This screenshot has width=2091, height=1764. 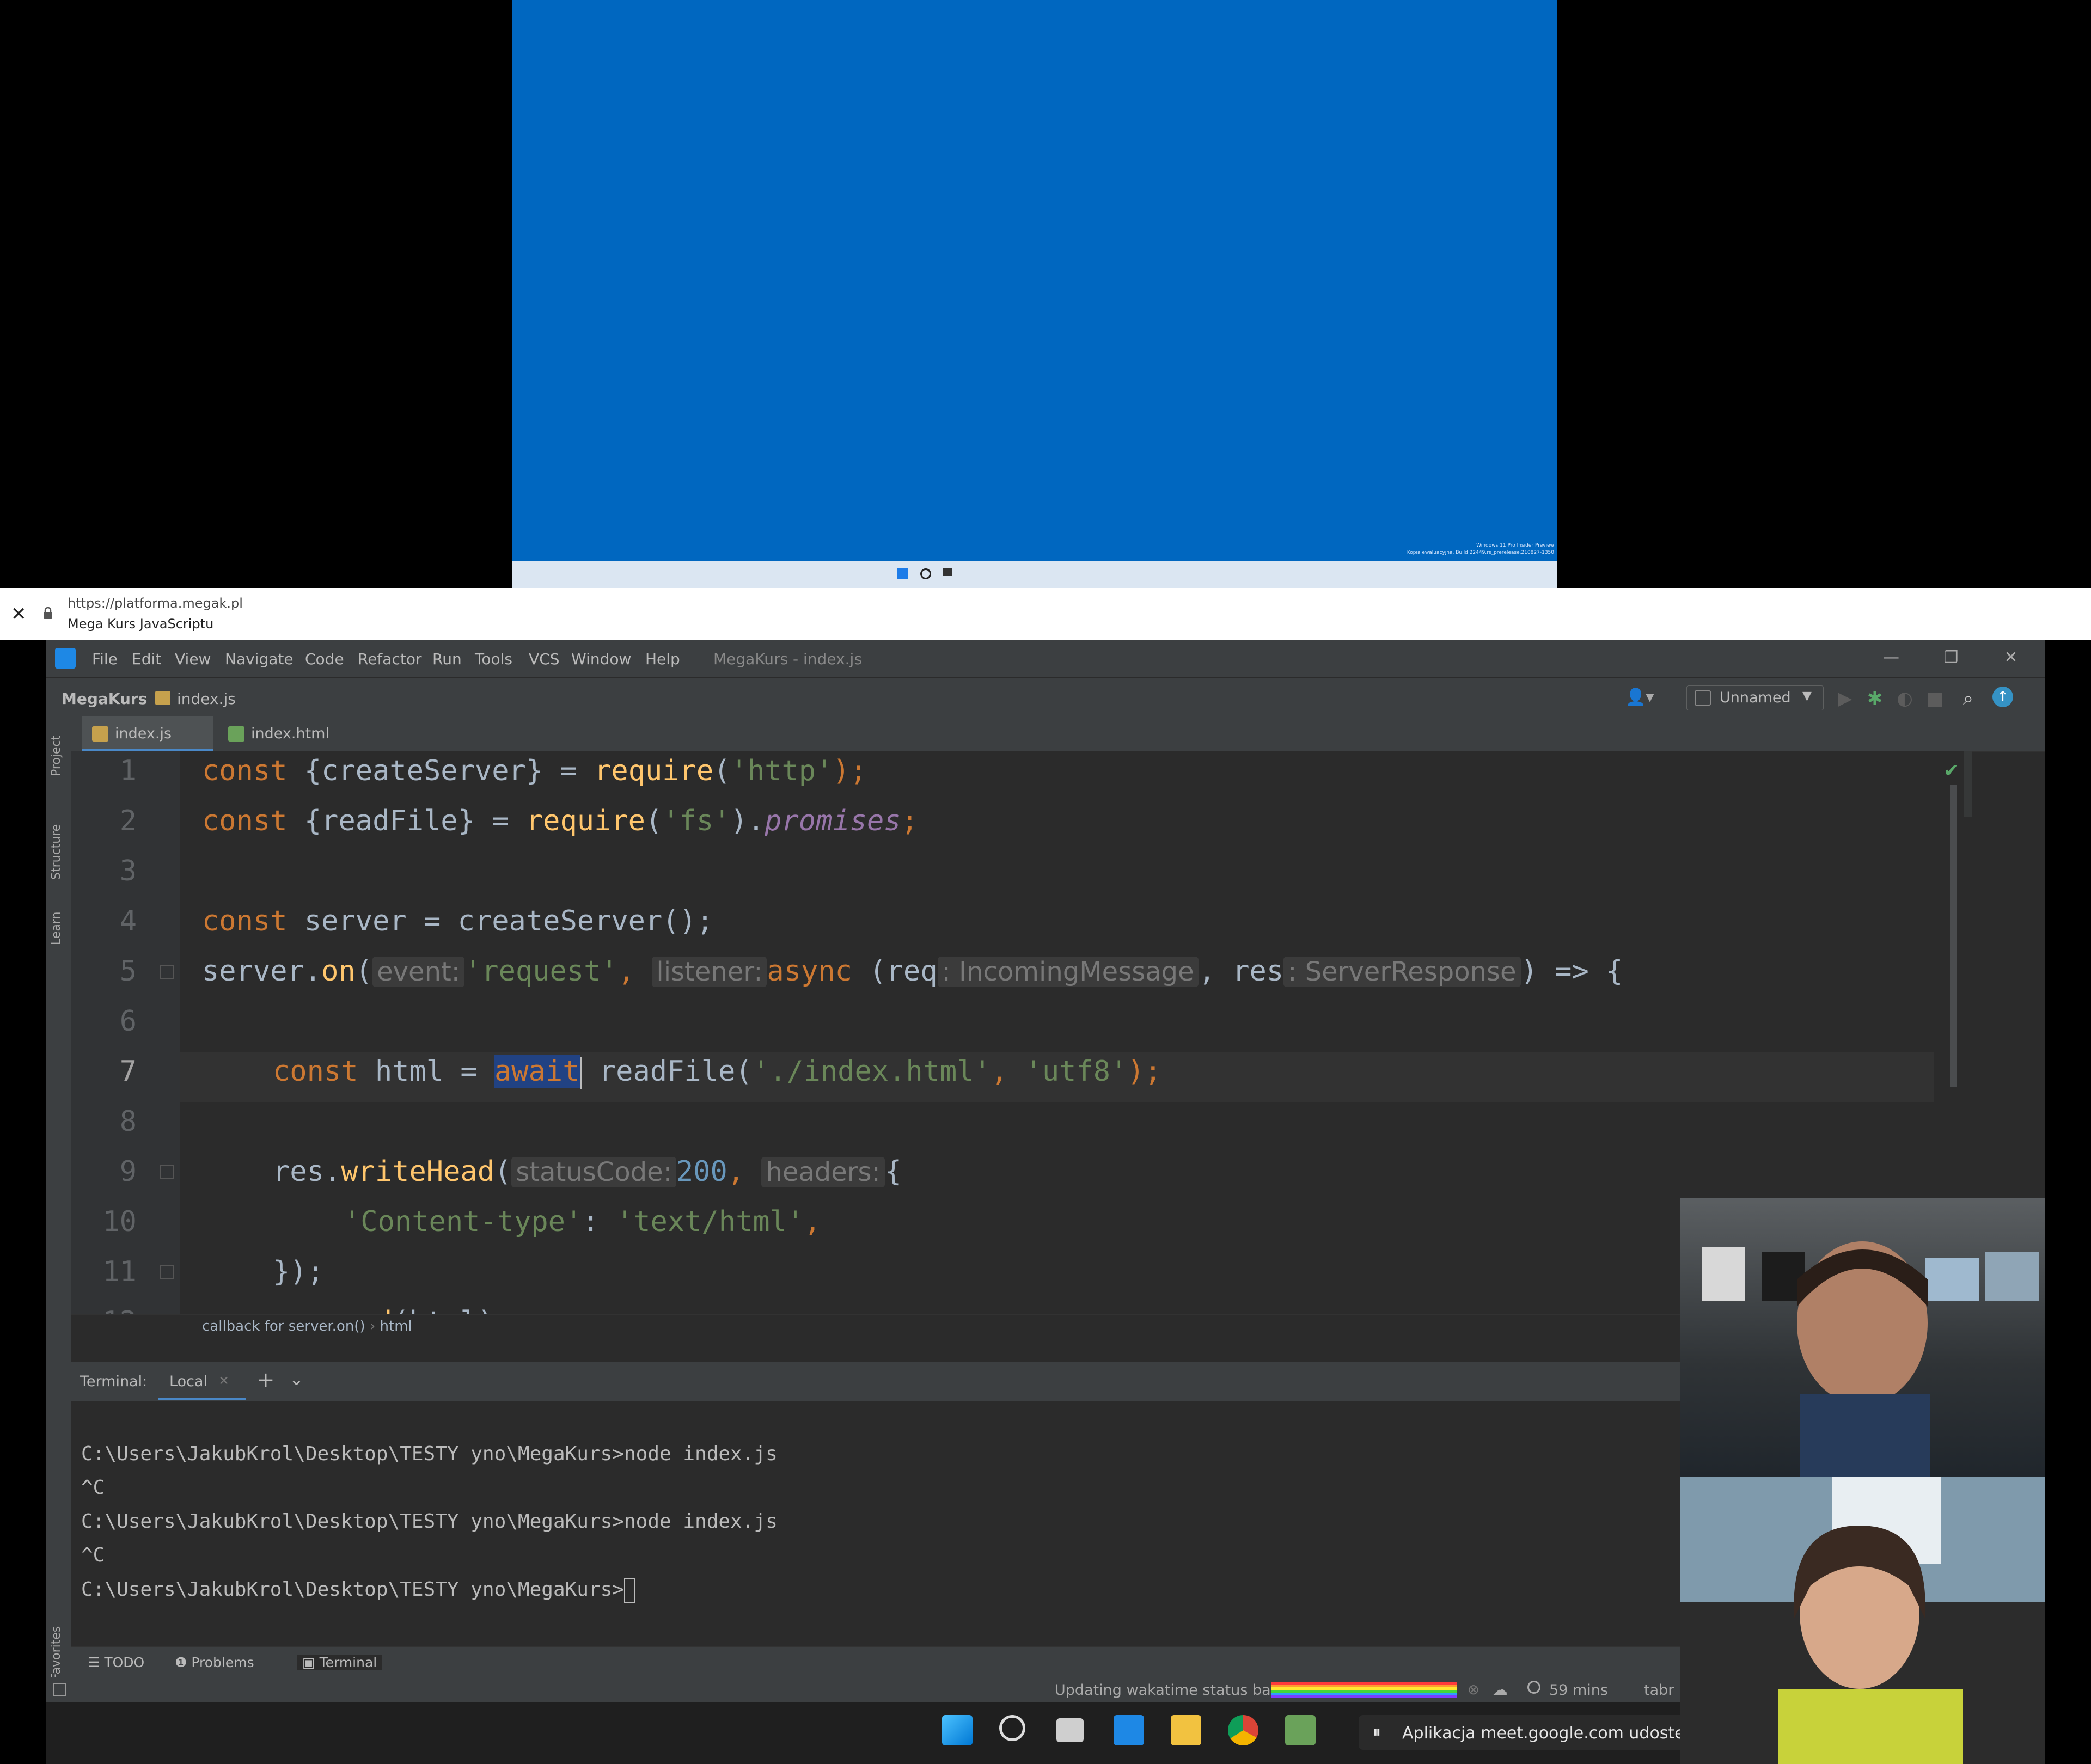 I want to click on terminal-tab-local: Local ✕, so click(x=202, y=1381).